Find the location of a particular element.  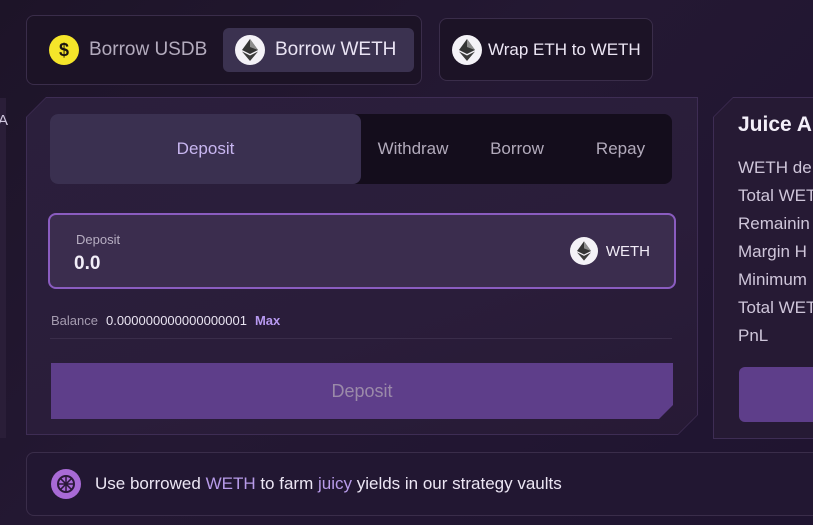

tab-deposit: Deposit is located at coordinates (205, 149).